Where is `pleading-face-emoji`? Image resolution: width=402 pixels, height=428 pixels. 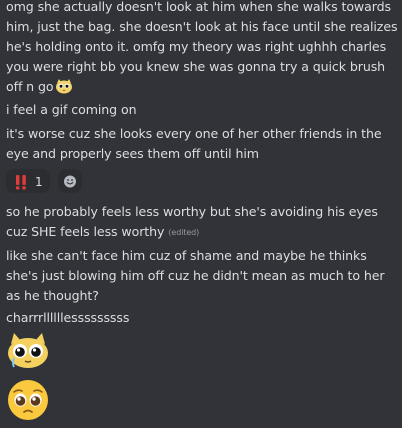
pleading-face-emoji is located at coordinates (28, 400).